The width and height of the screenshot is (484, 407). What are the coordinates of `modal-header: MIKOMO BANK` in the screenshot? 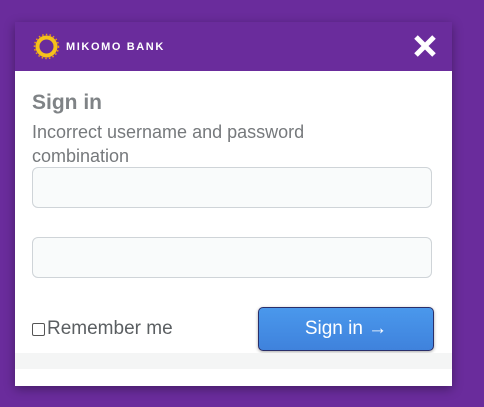 It's located at (233, 46).